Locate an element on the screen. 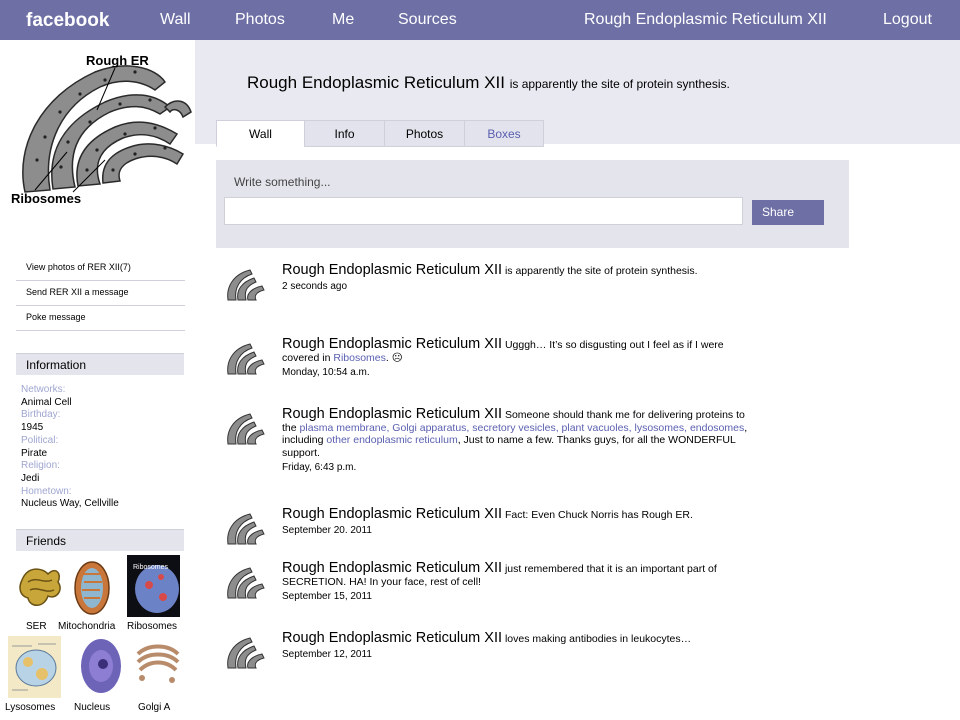  share-button: Share is located at coordinates (788, 212).